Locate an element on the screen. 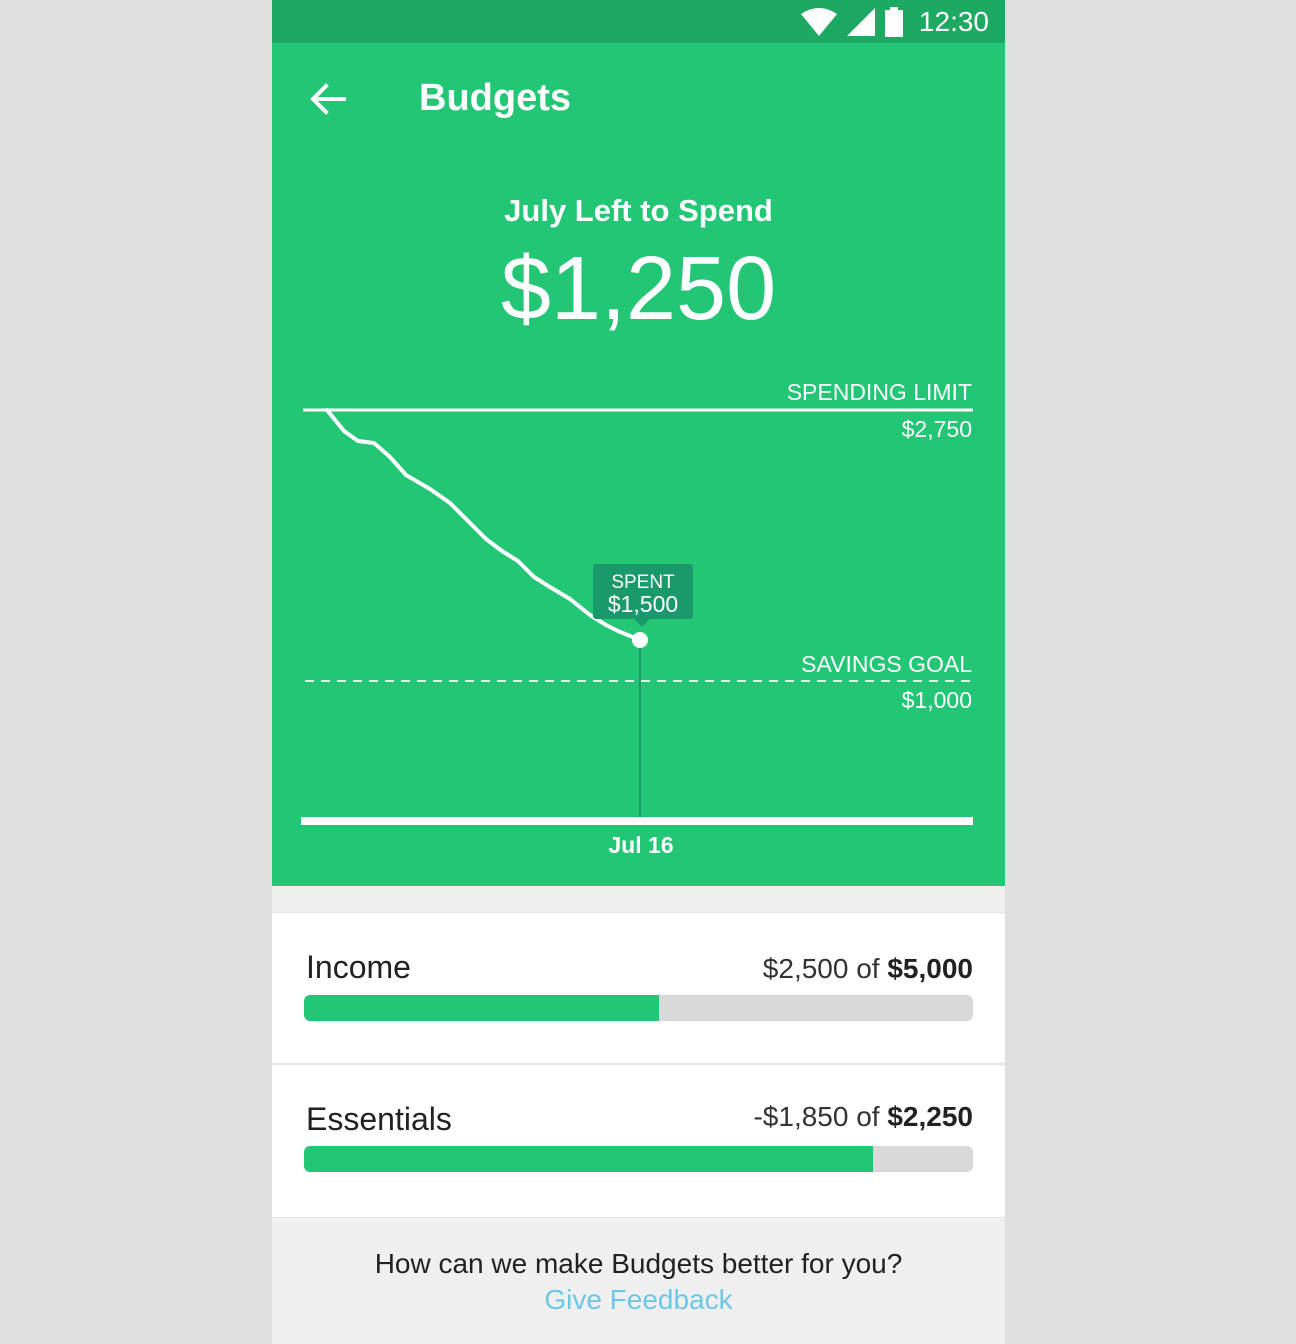 The width and height of the screenshot is (1296, 1344). spent-label: SPENT is located at coordinates (643, 582).